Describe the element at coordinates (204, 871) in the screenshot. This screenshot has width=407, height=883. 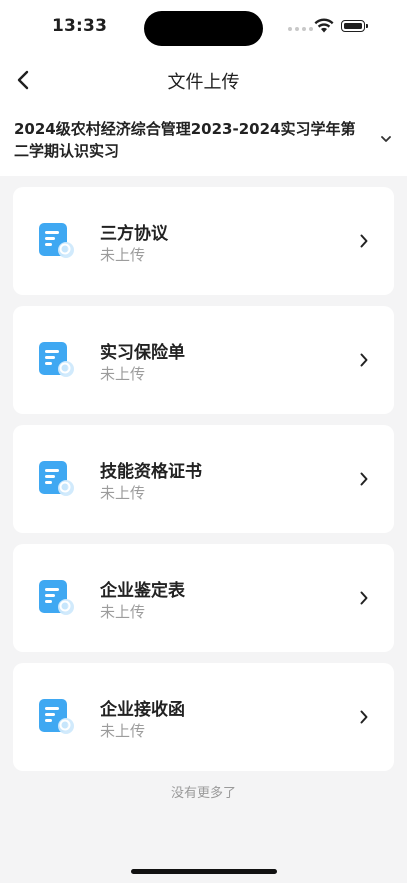
I see `home-indicator` at that location.